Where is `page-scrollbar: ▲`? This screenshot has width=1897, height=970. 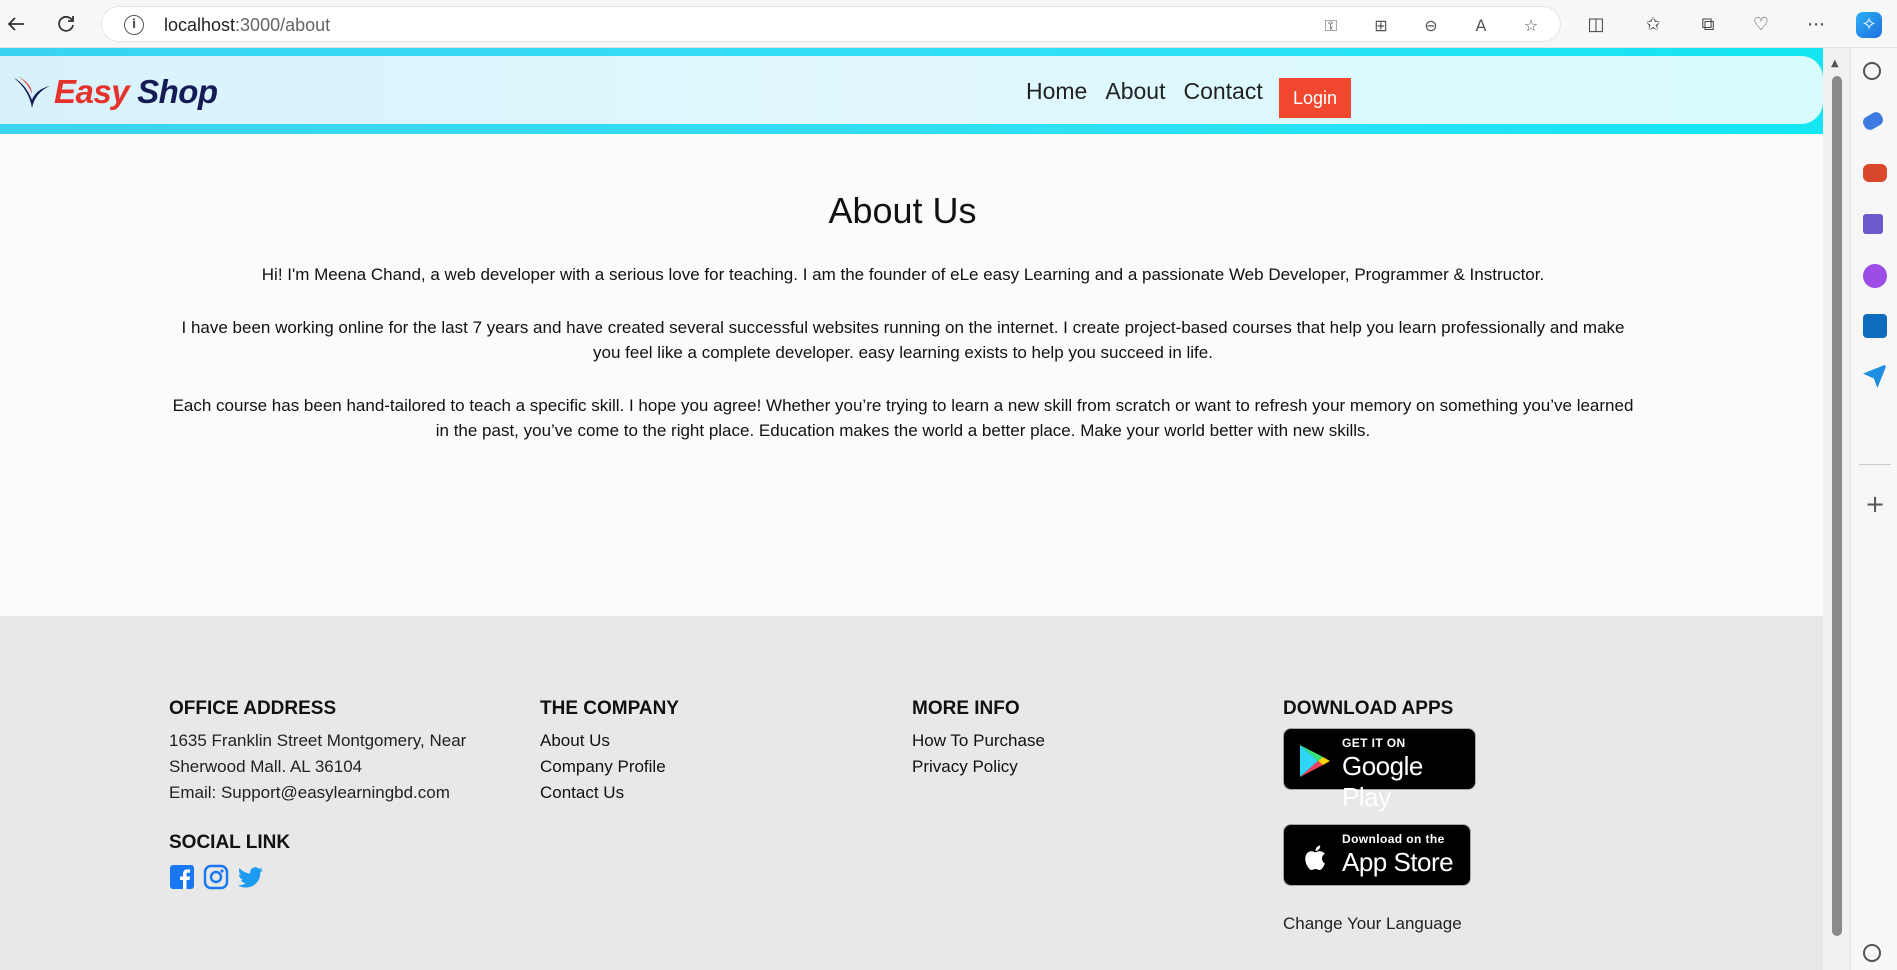 page-scrollbar: ▲ is located at coordinates (1836, 509).